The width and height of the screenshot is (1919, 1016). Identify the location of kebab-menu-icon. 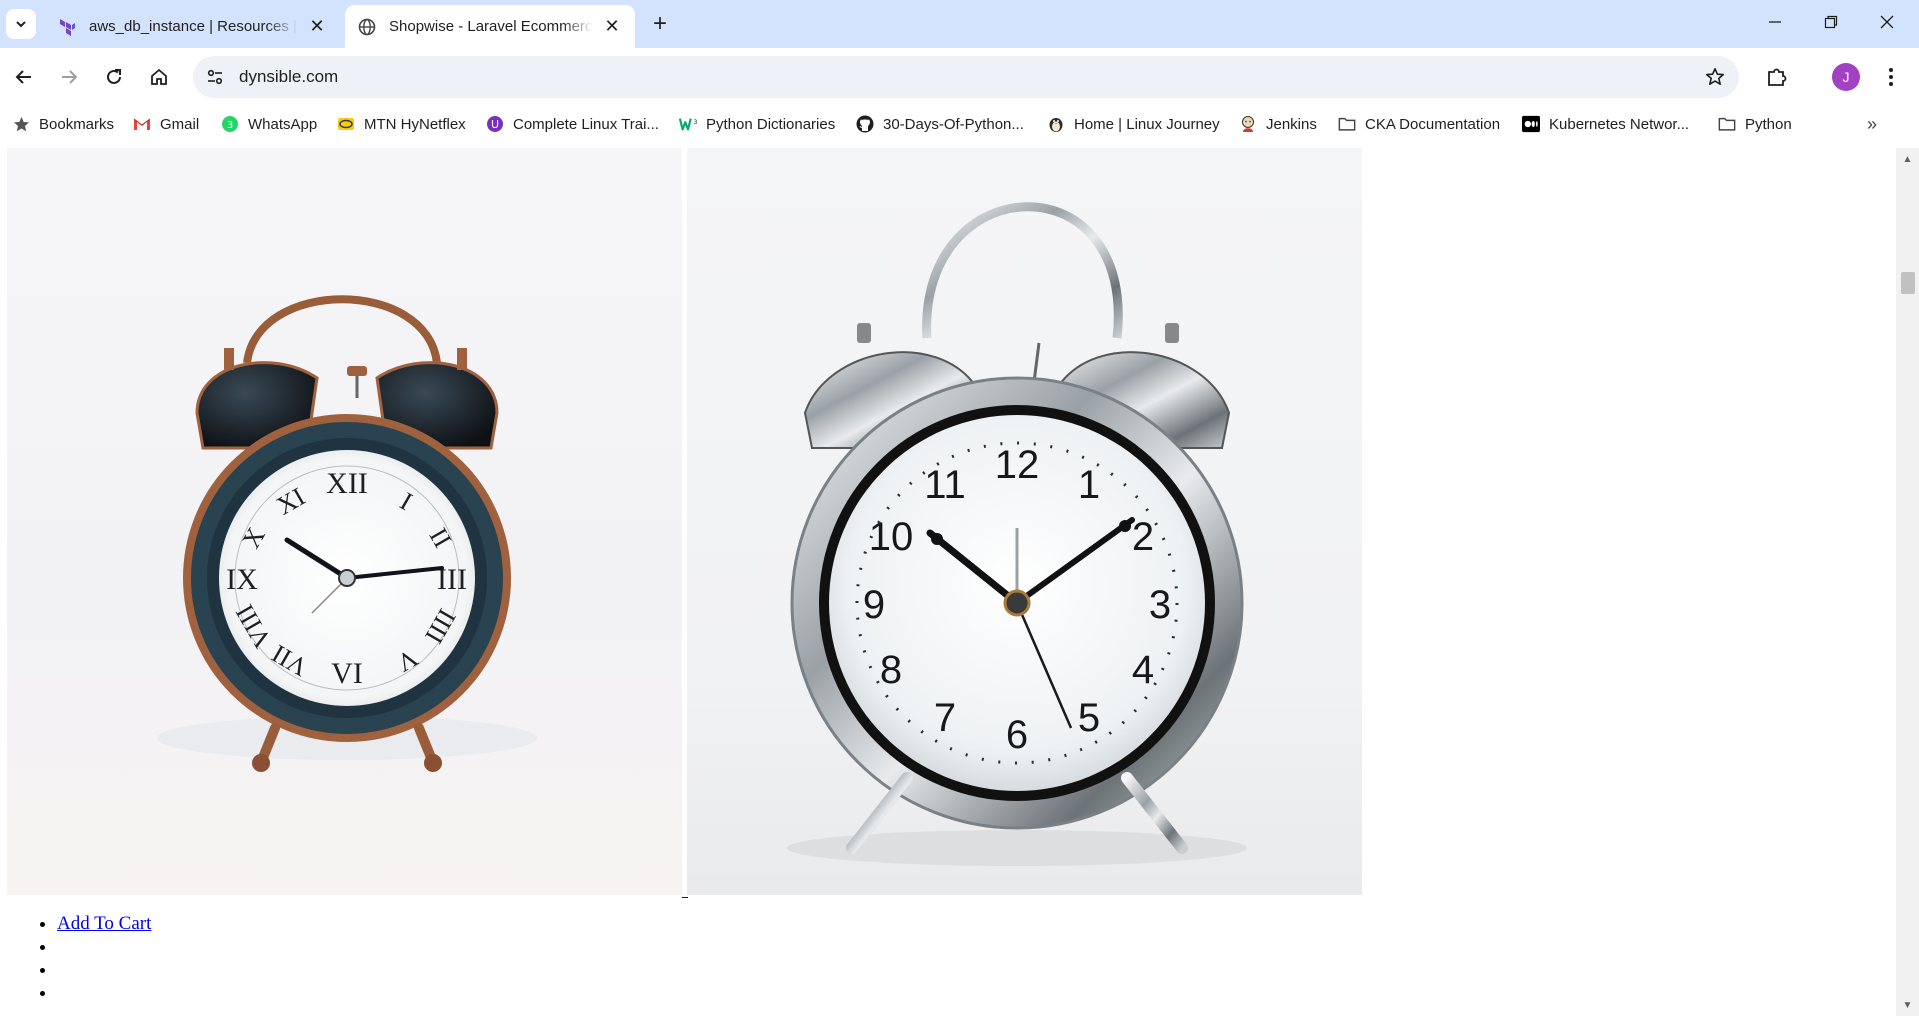
(1891, 77).